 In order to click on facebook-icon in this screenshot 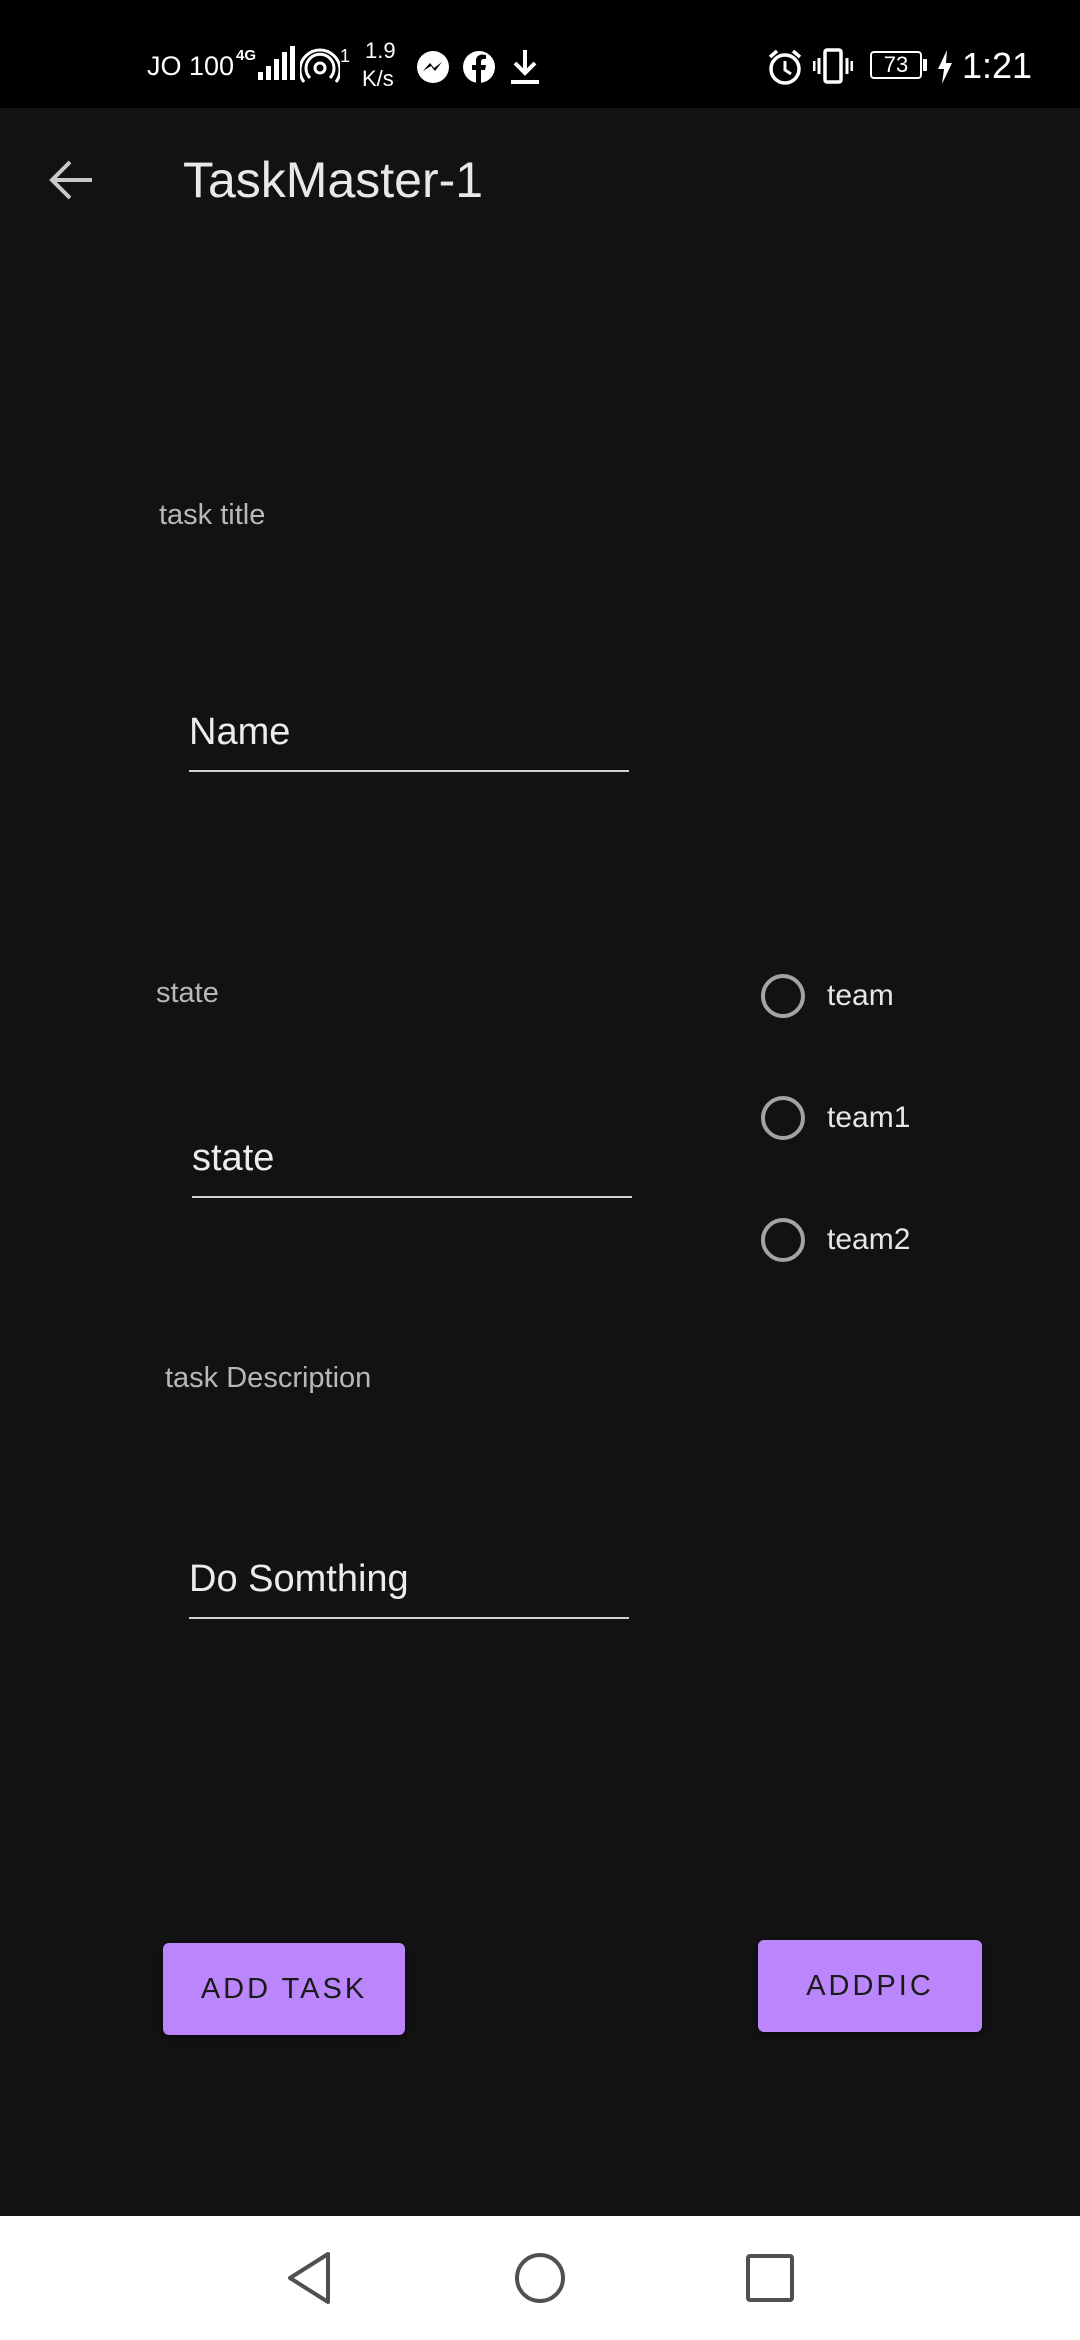, I will do `click(479, 67)`.